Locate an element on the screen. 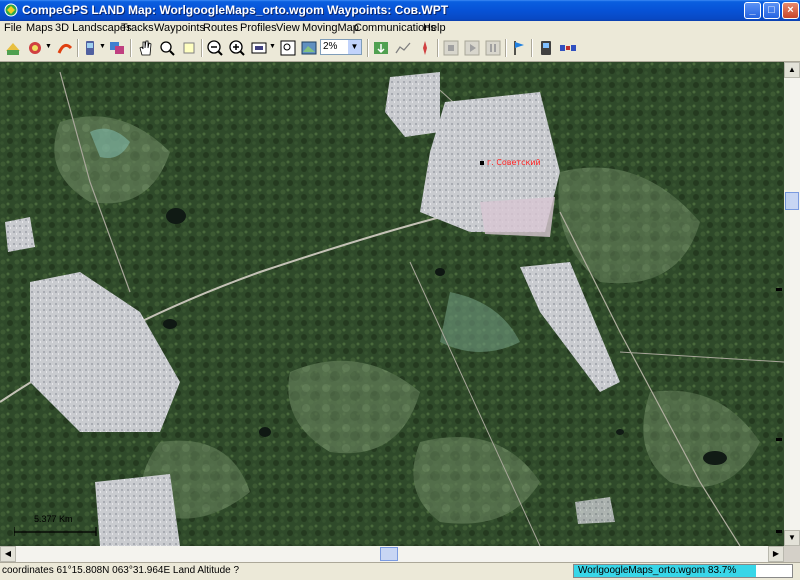 The image size is (800, 580). menu-profiles: Profiles is located at coordinates (258, 28).